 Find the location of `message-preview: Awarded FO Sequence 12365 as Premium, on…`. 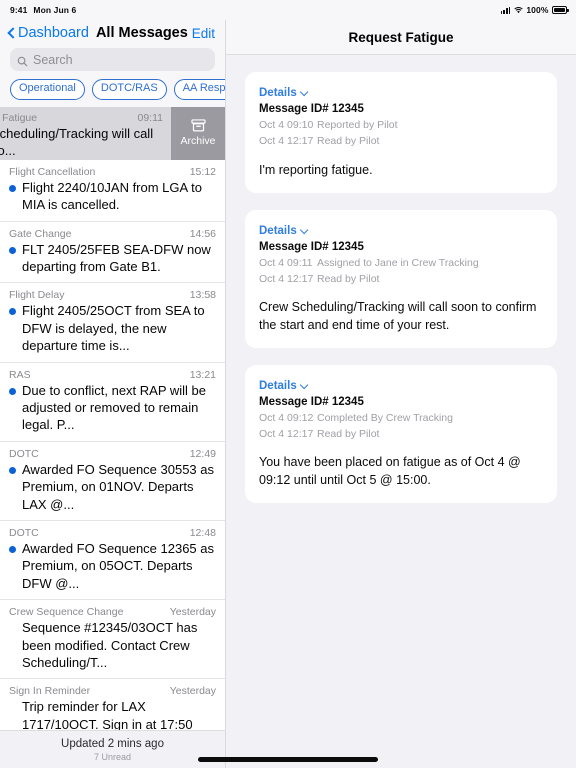

message-preview: Awarded FO Sequence 12365 as Premium, on… is located at coordinates (118, 566).